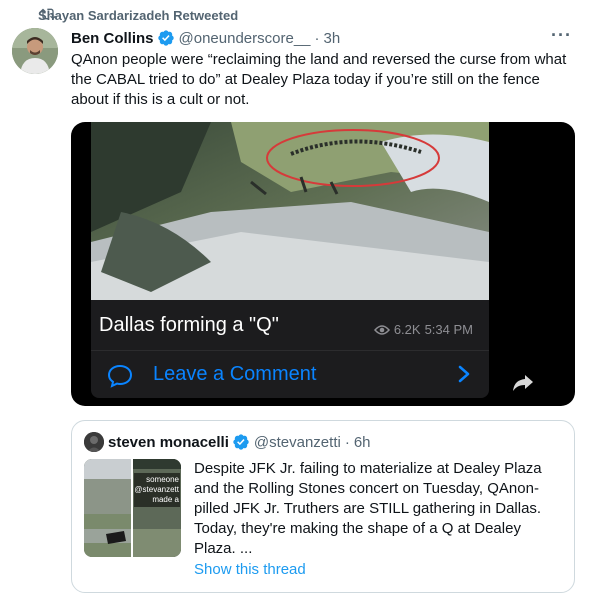 This screenshot has height=598, width=592. Describe the element at coordinates (241, 442) in the screenshot. I see `quote-verified-badge-icon` at that location.